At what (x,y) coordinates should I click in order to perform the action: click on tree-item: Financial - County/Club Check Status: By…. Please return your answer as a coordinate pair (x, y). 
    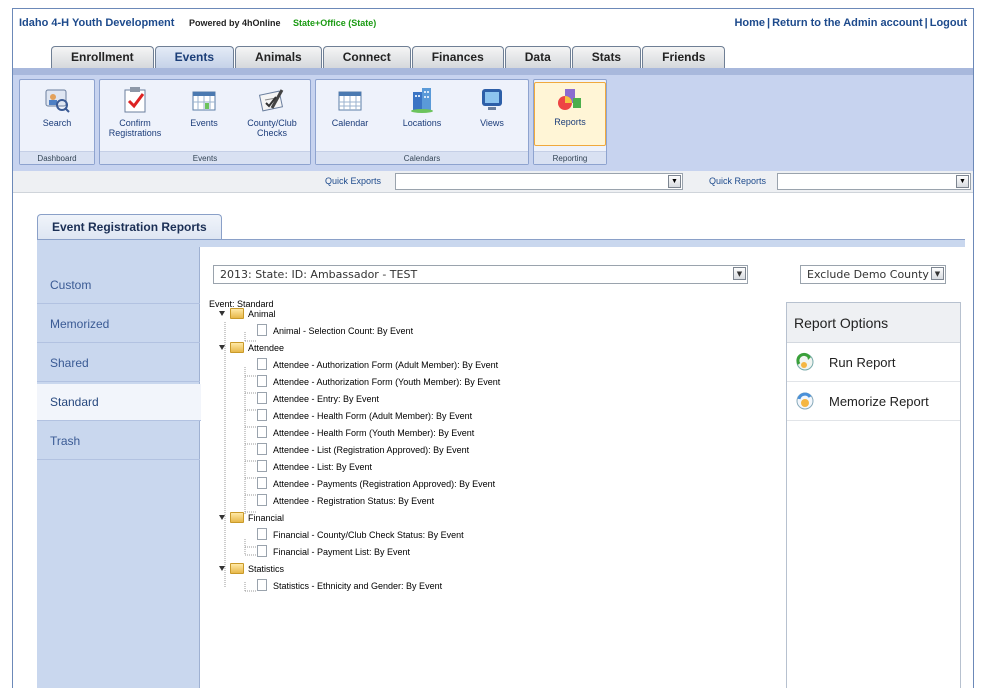
    Looking at the image, I should click on (360, 536).